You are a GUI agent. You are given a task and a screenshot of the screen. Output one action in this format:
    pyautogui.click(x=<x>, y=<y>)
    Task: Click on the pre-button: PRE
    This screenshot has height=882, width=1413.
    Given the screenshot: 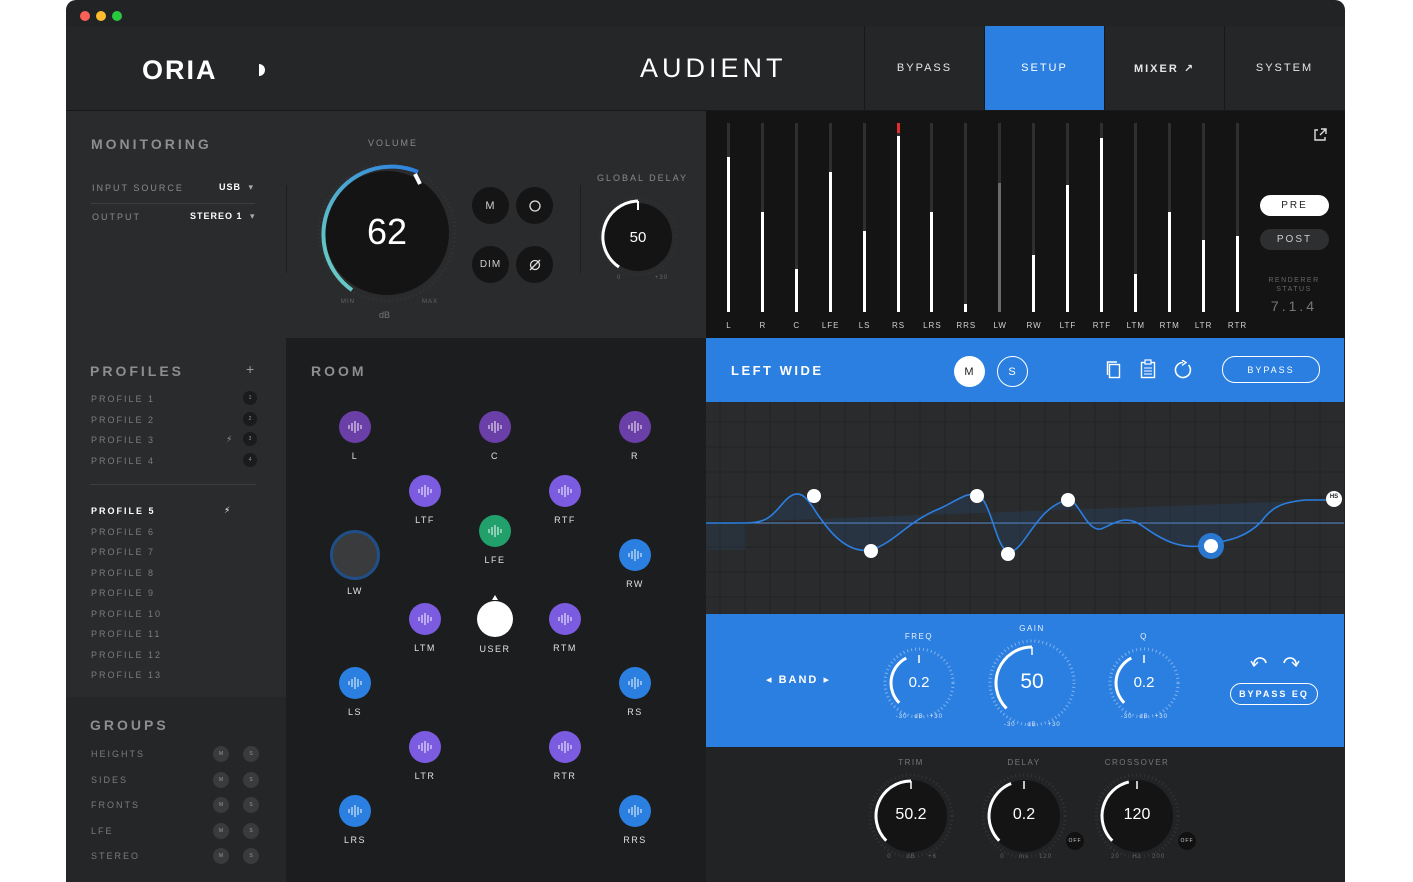 What is the action you would take?
    pyautogui.click(x=1294, y=205)
    